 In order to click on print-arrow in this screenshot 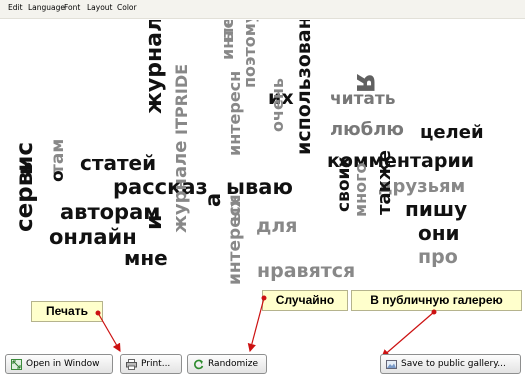, I will do `click(109, 332)`.